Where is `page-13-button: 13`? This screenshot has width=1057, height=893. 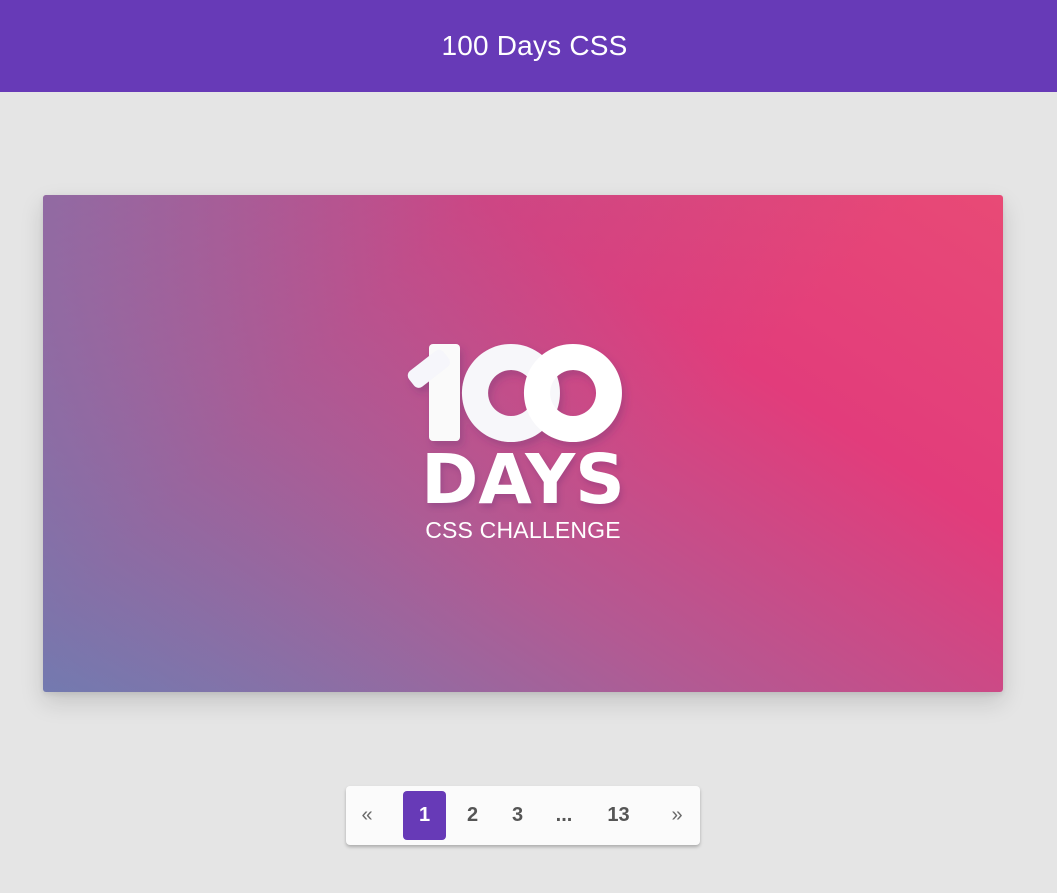 page-13-button: 13 is located at coordinates (618, 815).